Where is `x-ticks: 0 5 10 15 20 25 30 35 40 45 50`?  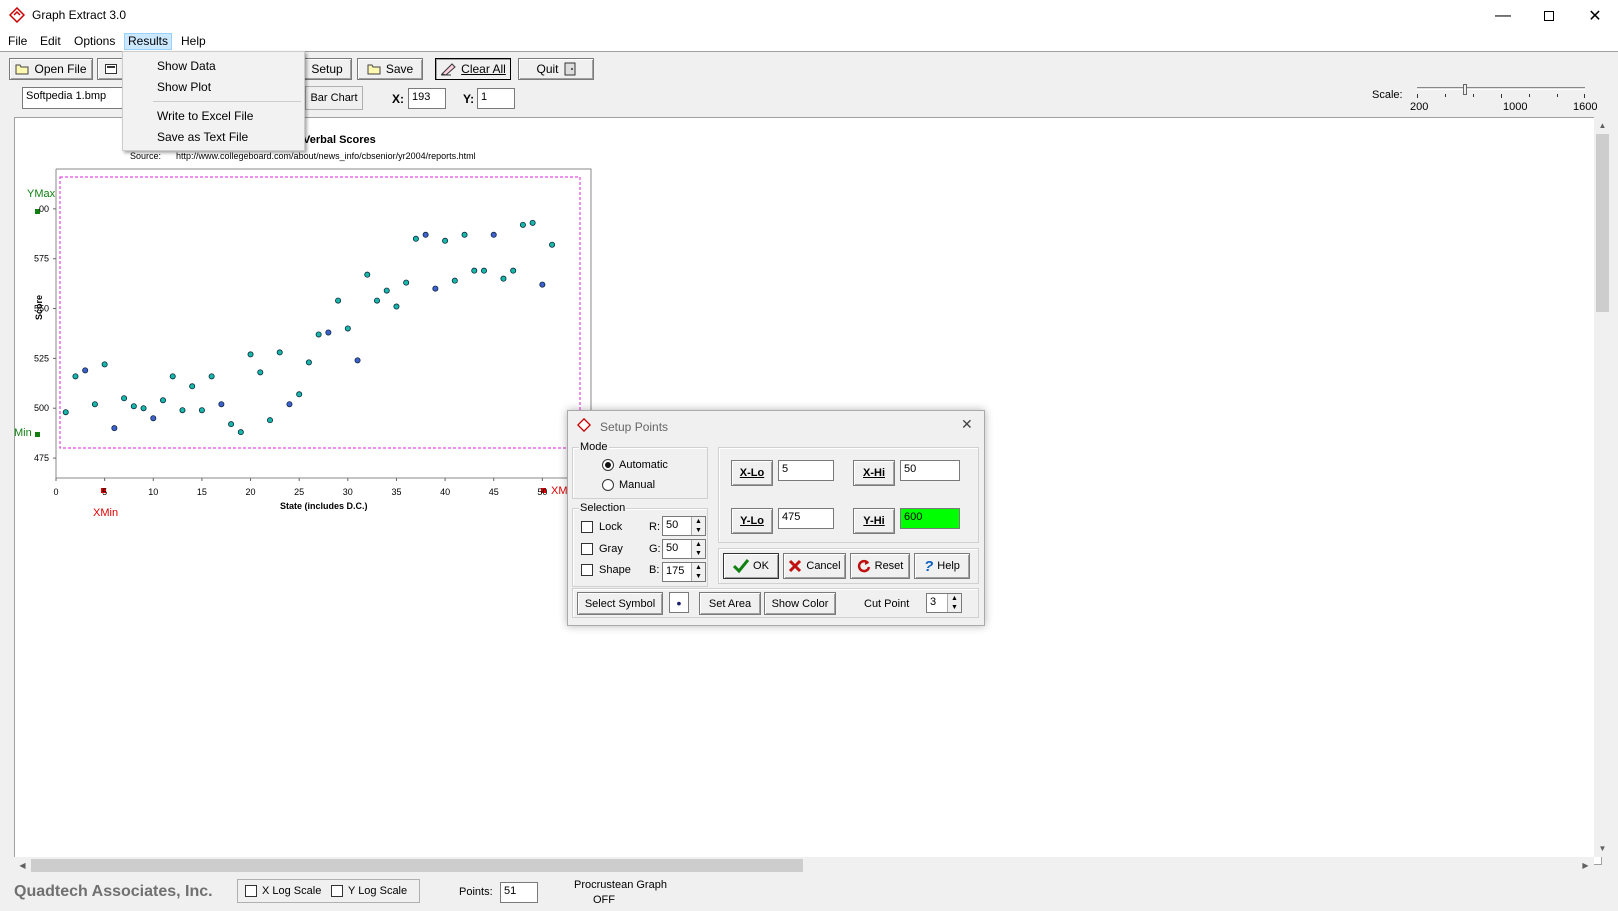 x-ticks: 0 5 10 15 20 25 30 35 40 45 50 is located at coordinates (300, 487).